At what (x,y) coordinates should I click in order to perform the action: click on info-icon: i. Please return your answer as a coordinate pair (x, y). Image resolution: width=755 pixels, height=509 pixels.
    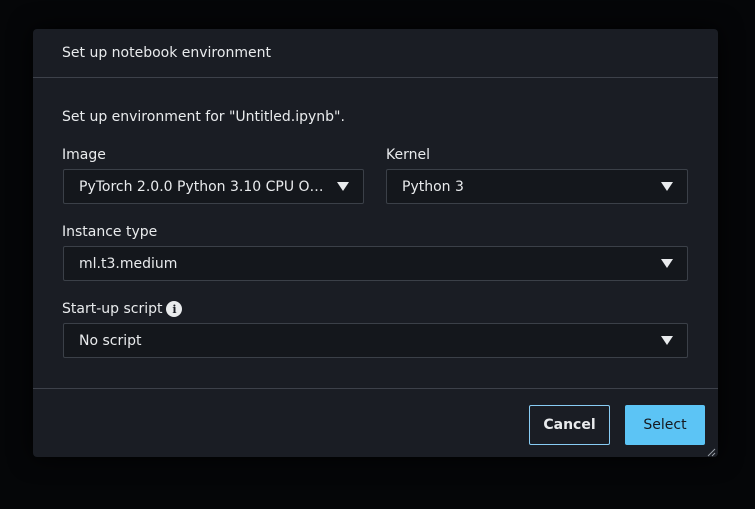
    Looking at the image, I should click on (174, 309).